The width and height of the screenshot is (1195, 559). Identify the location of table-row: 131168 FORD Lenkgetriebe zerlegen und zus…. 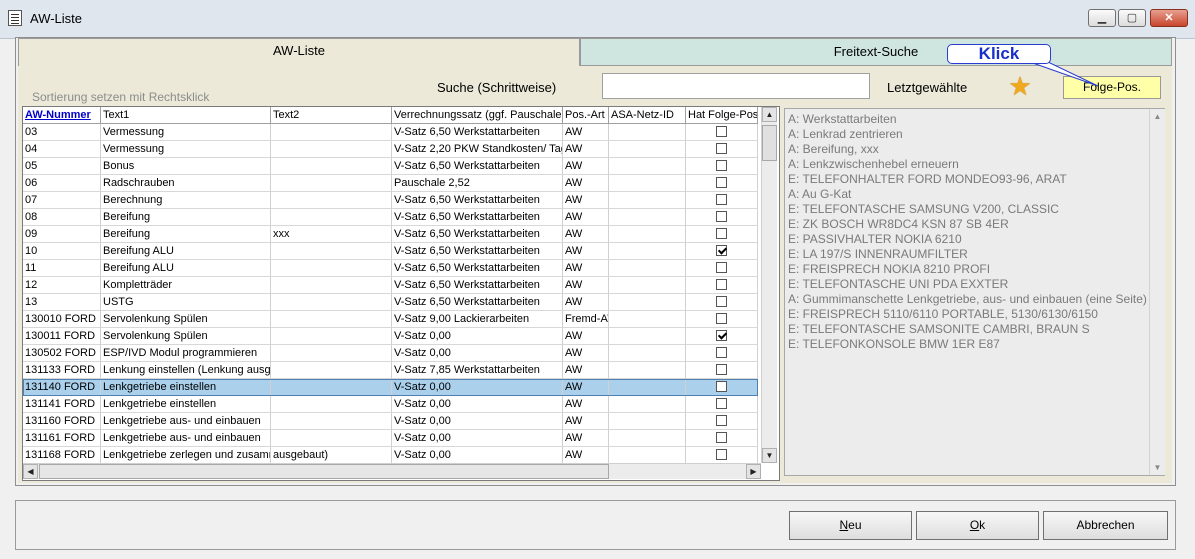
(390, 455).